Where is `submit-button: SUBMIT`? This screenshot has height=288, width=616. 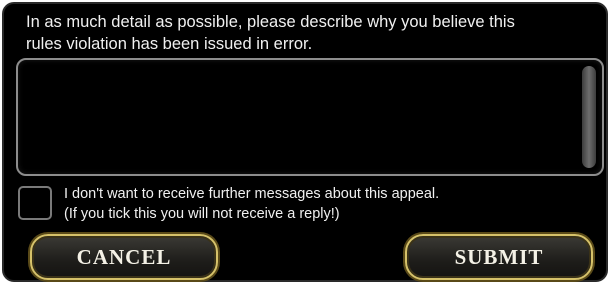 submit-button: SUBMIT is located at coordinates (499, 257).